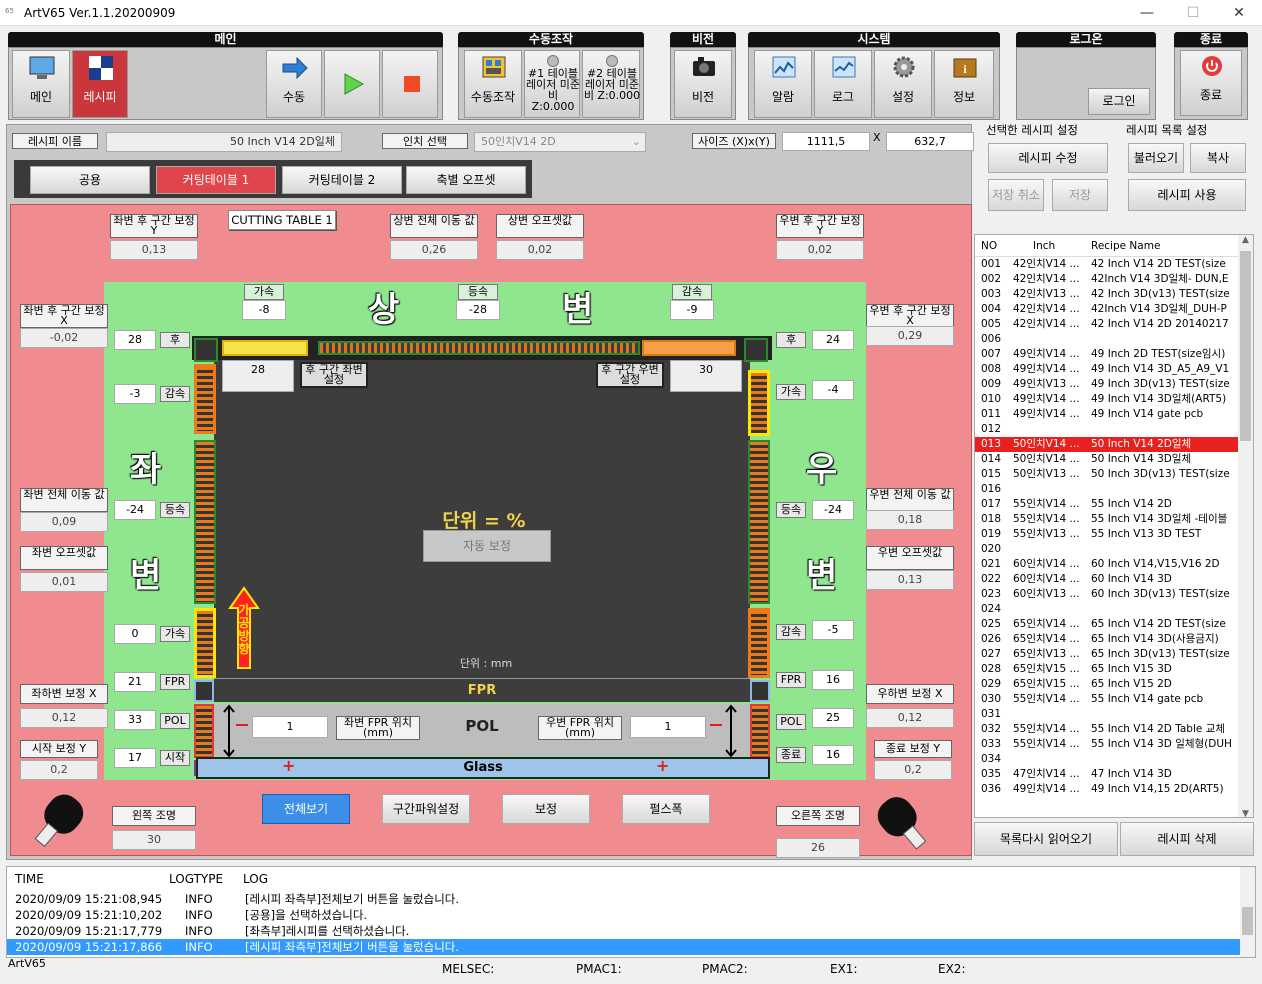 This screenshot has height=984, width=1262. I want to click on right-pol-value: 25, so click(833, 718).